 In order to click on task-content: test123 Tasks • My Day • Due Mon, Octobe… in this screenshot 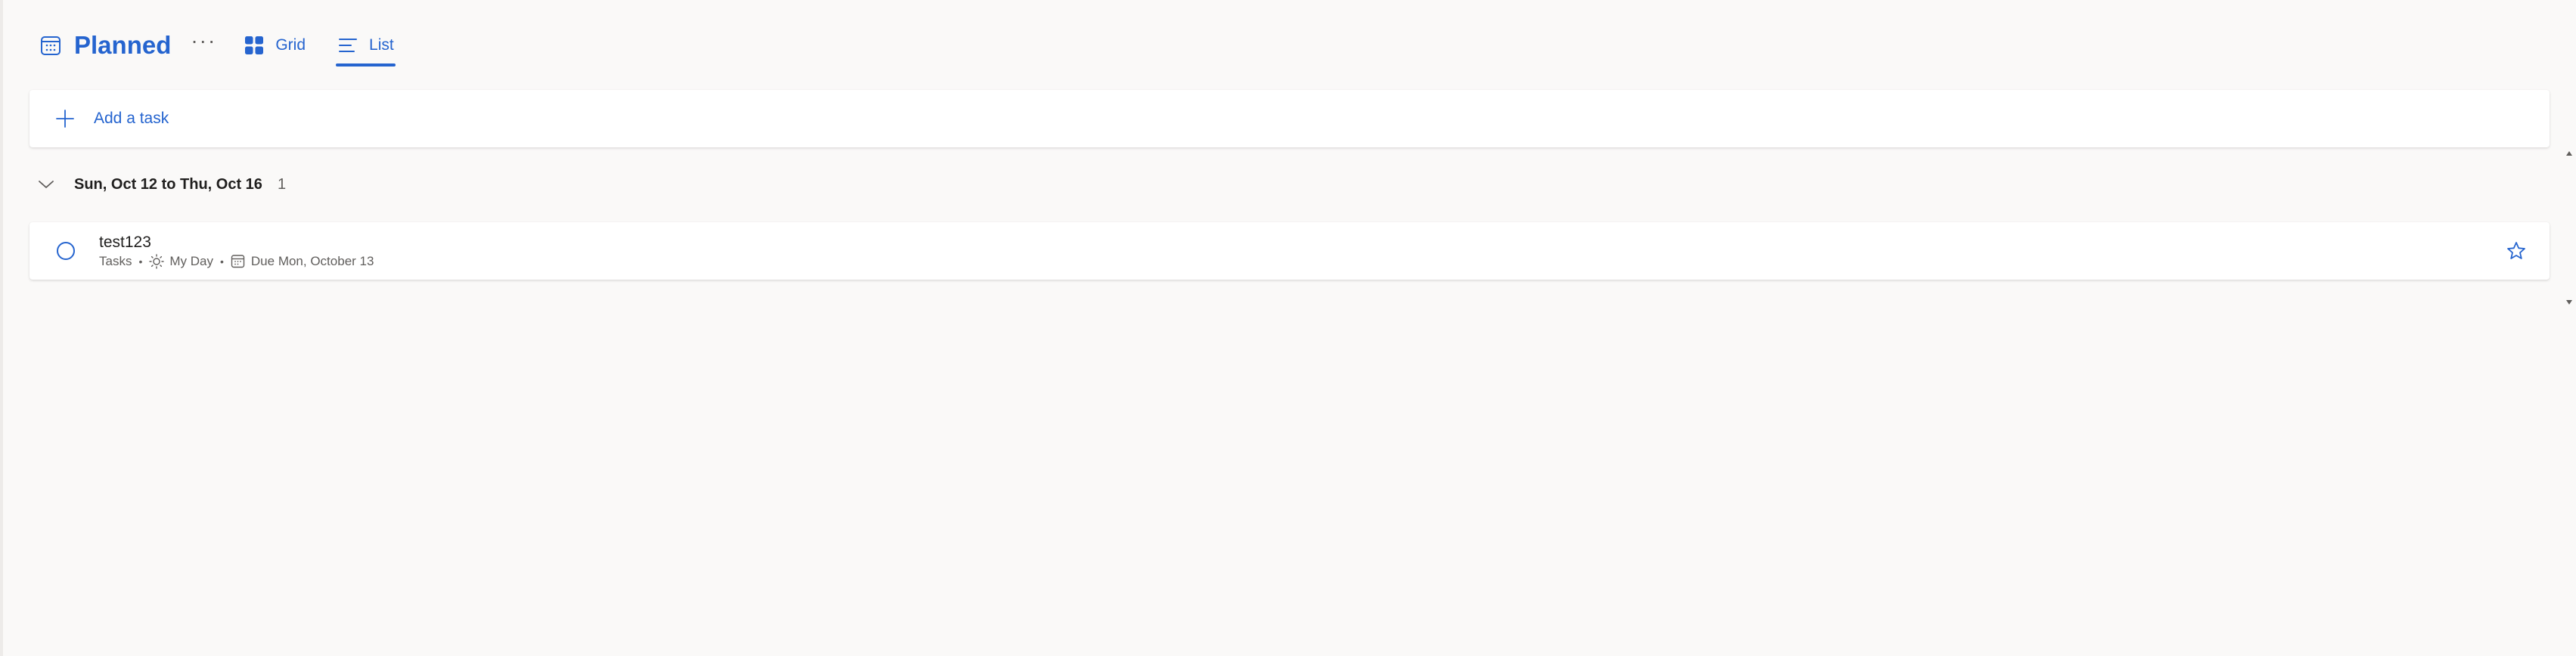, I will do `click(236, 251)`.